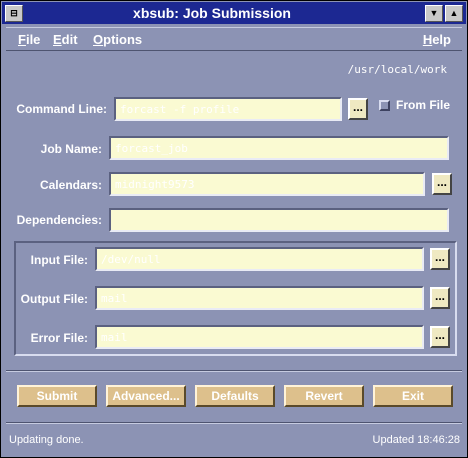 This screenshot has height=458, width=468. Describe the element at coordinates (234, 371) in the screenshot. I see `separator-top` at that location.